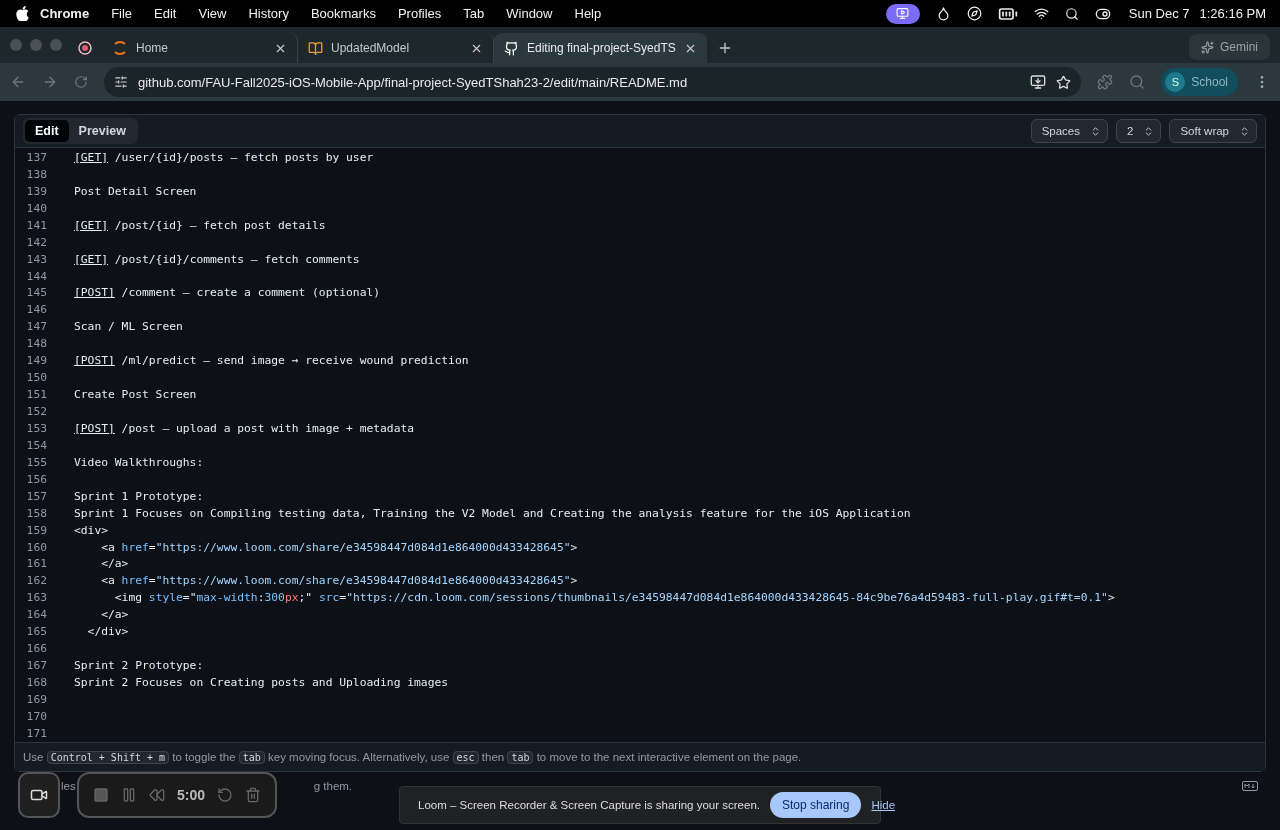 The height and width of the screenshot is (830, 1280). Describe the element at coordinates (36, 581) in the screenshot. I see `line-number: 162` at that location.